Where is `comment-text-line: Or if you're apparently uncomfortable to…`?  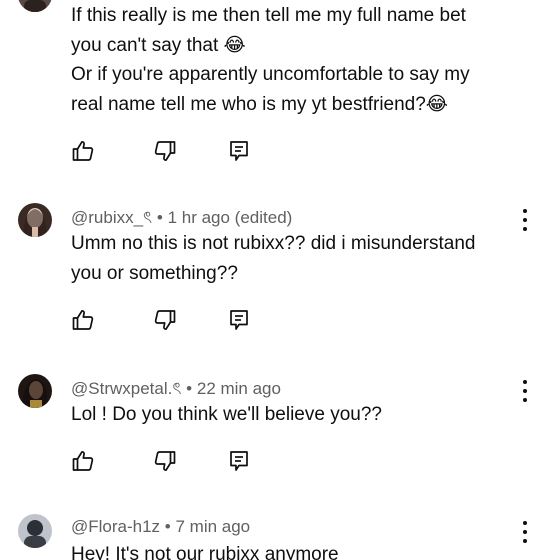
comment-text-line: Or if you're apparently uncomfortable to… is located at coordinates (270, 74).